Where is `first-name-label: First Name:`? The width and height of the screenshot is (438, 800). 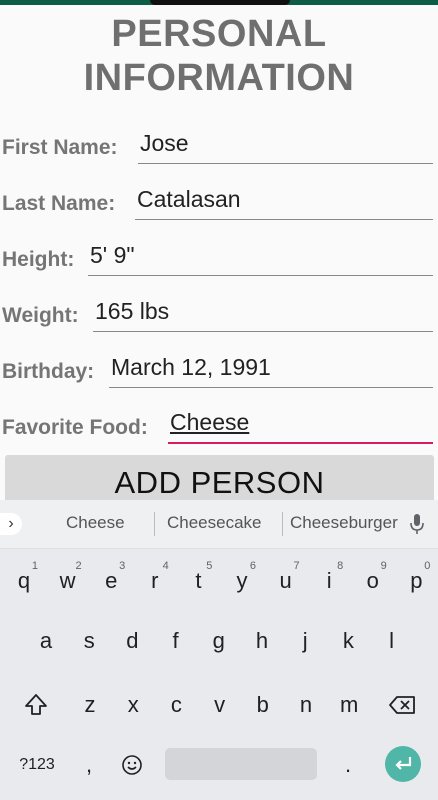
first-name-label: First Name: is located at coordinates (60, 147).